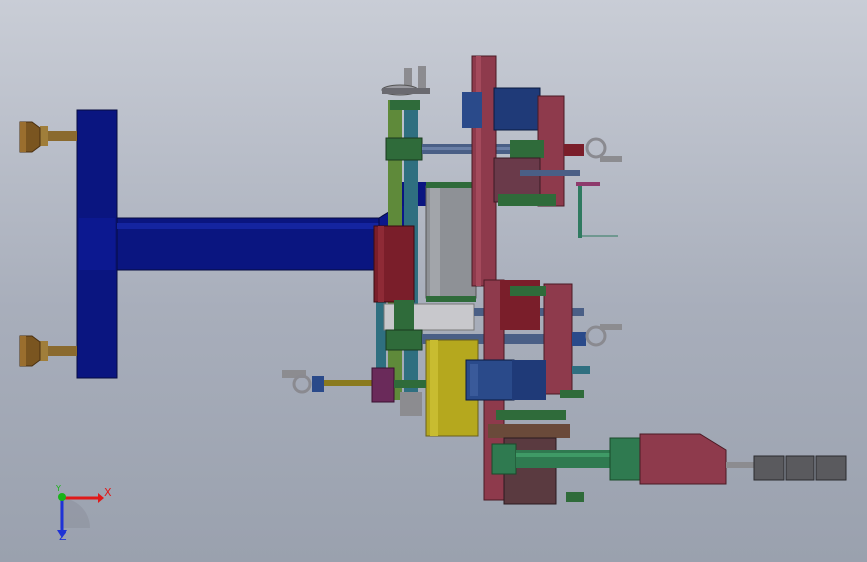 The width and height of the screenshot is (867, 562). What do you see at coordinates (62, 497) in the screenshot?
I see `y-axis-dot` at bounding box center [62, 497].